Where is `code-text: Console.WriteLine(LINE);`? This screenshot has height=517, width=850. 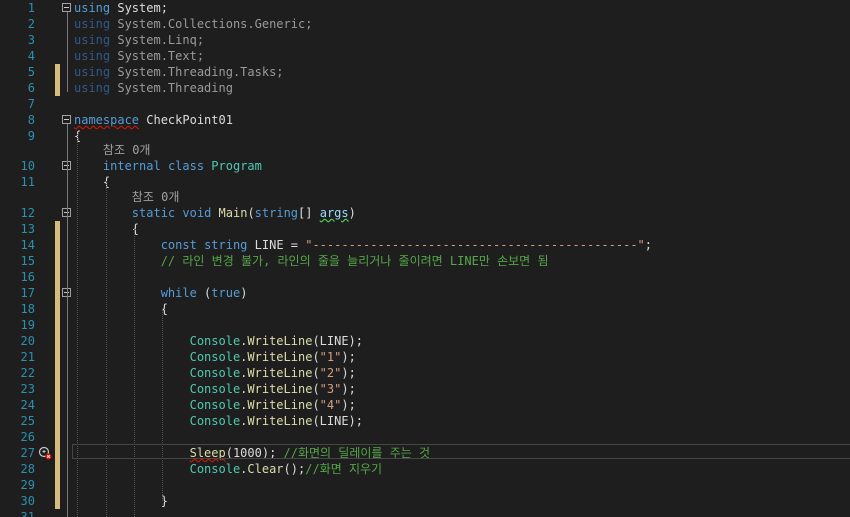 code-text: Console.WriteLine(LINE); is located at coordinates (218, 421).